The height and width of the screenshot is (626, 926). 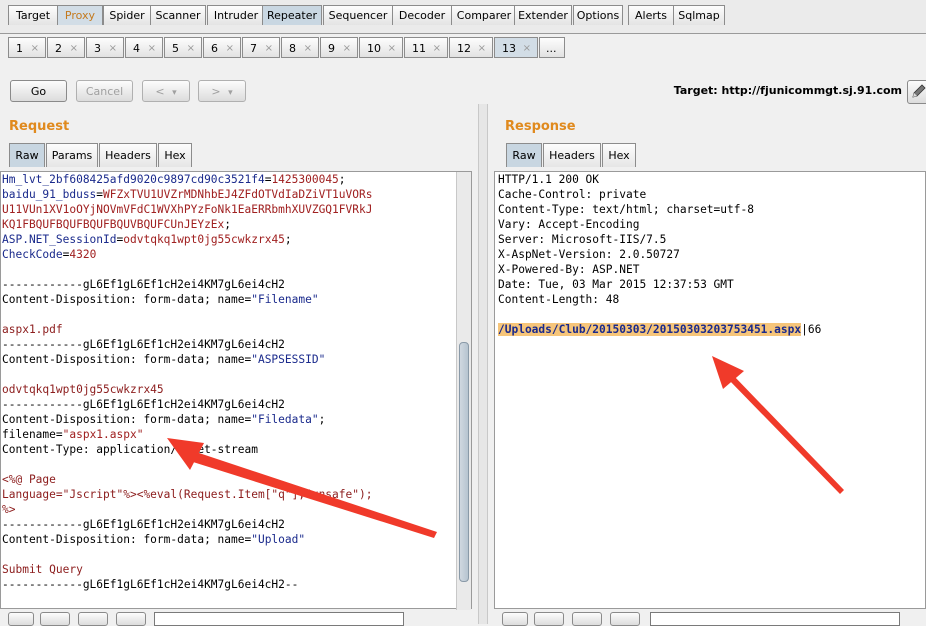 I want to click on repeater-tab-13: 13 ×, so click(x=516, y=47).